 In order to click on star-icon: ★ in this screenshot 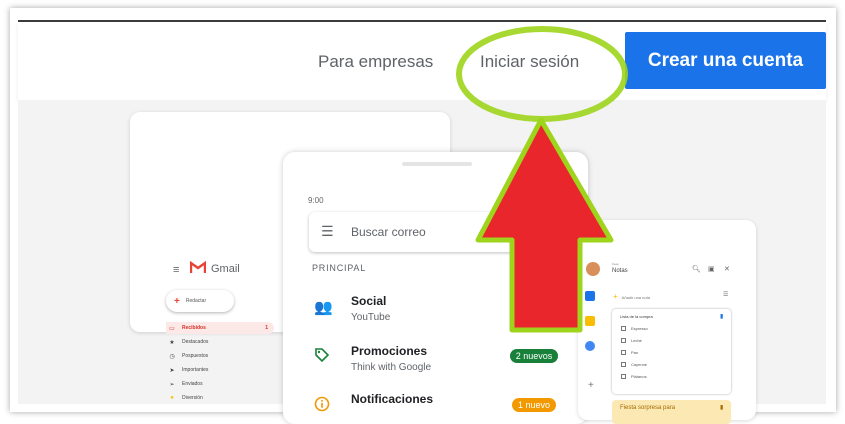, I will do `click(172, 342)`.